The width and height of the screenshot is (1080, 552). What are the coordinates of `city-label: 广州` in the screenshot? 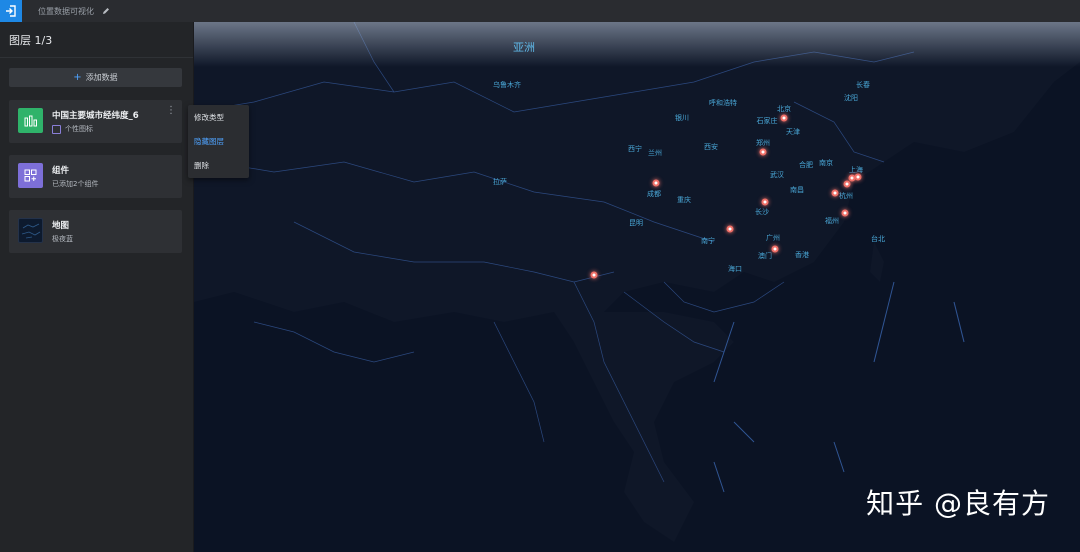 It's located at (773, 238).